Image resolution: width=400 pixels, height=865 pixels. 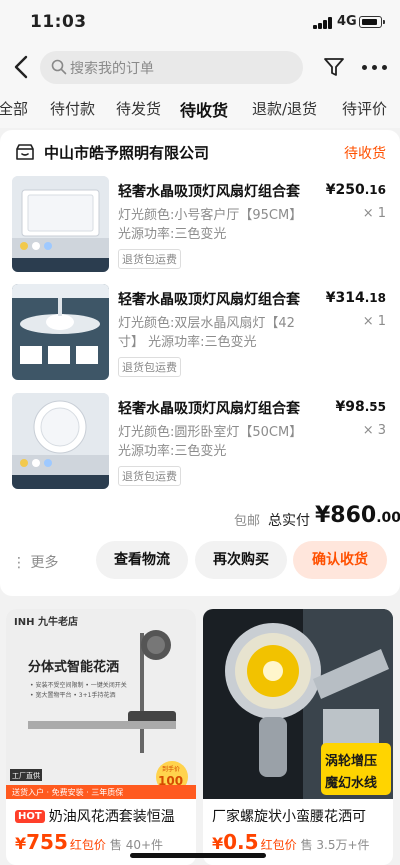 What do you see at coordinates (25, 152) in the screenshot?
I see `shop-icon` at bounding box center [25, 152].